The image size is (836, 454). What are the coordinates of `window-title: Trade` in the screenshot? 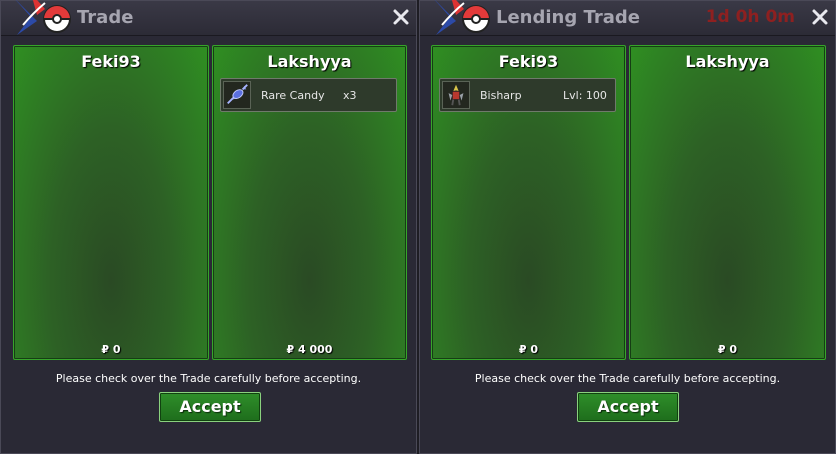 It's located at (105, 17).